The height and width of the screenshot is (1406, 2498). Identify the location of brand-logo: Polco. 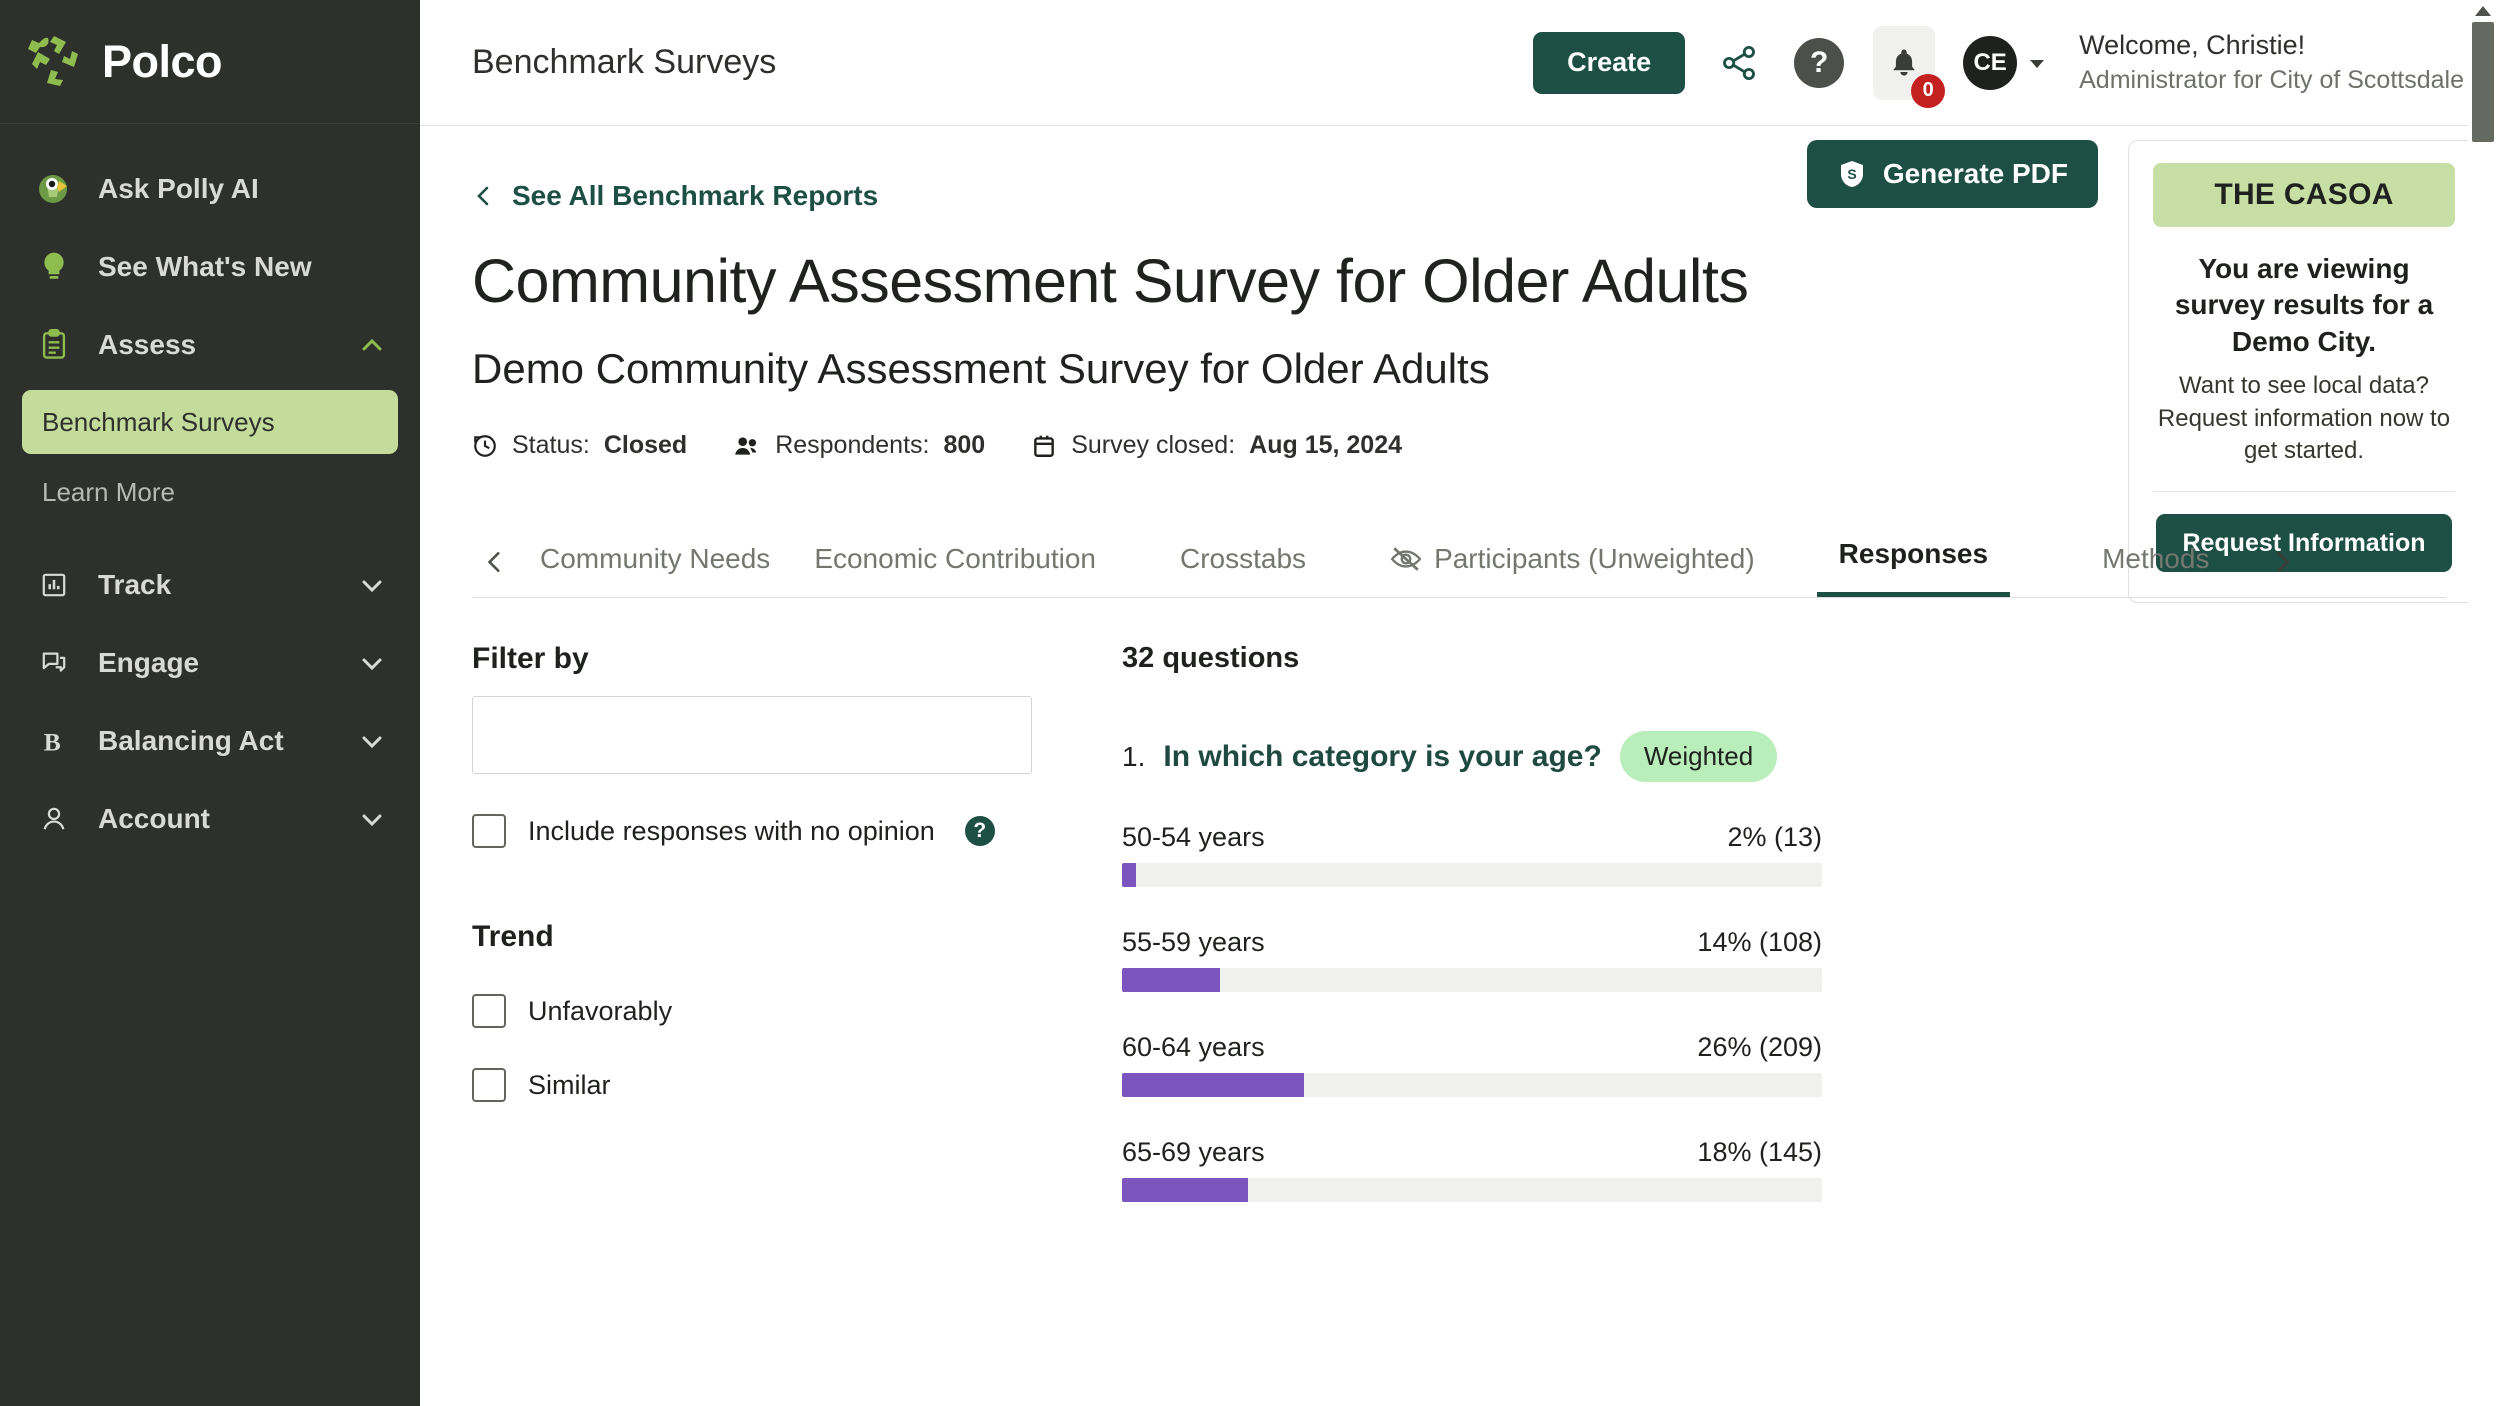
(210, 62).